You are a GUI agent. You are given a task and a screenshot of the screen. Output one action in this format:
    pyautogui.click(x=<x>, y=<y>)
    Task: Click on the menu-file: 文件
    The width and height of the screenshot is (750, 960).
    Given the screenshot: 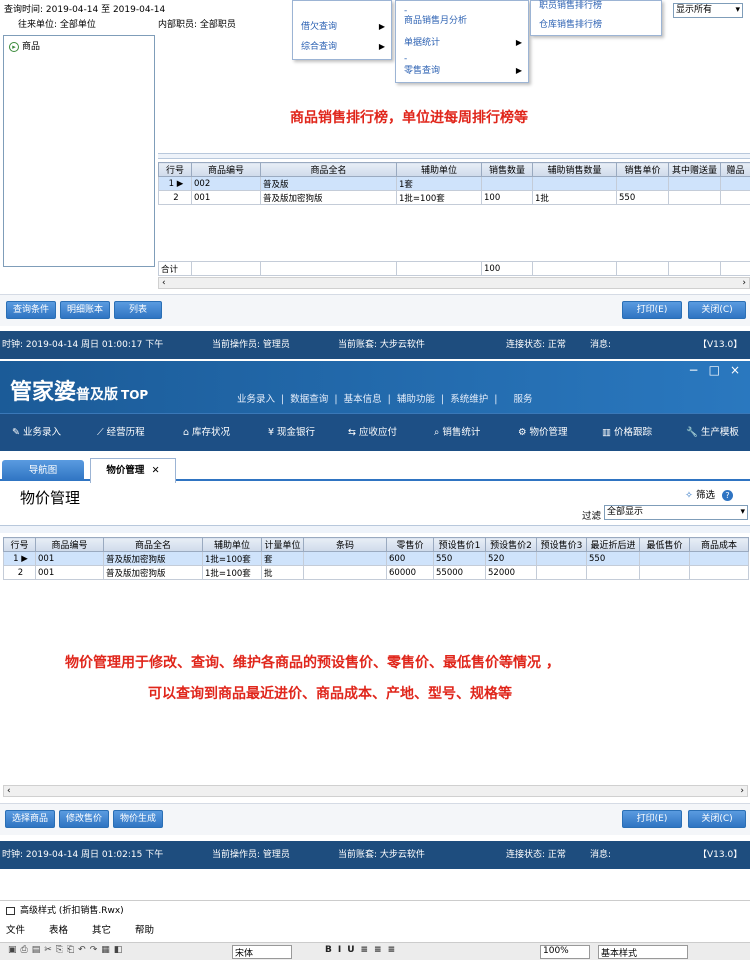 What is the action you would take?
    pyautogui.click(x=15, y=930)
    